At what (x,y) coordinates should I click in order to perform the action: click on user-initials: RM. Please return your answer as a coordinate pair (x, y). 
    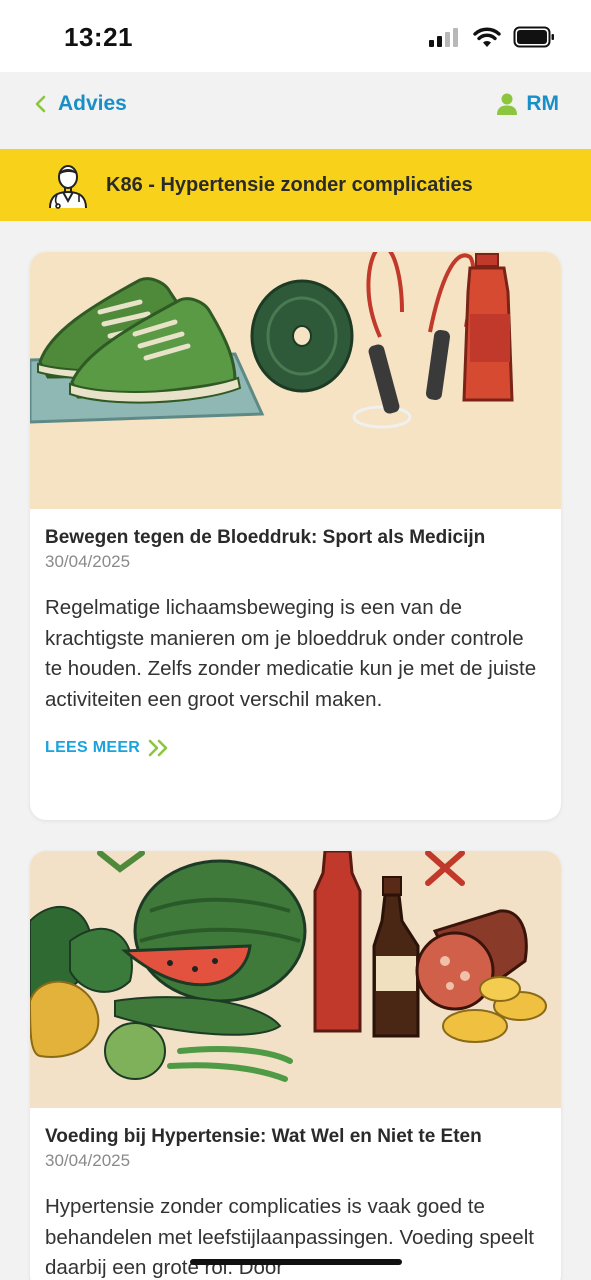
    Looking at the image, I should click on (542, 103).